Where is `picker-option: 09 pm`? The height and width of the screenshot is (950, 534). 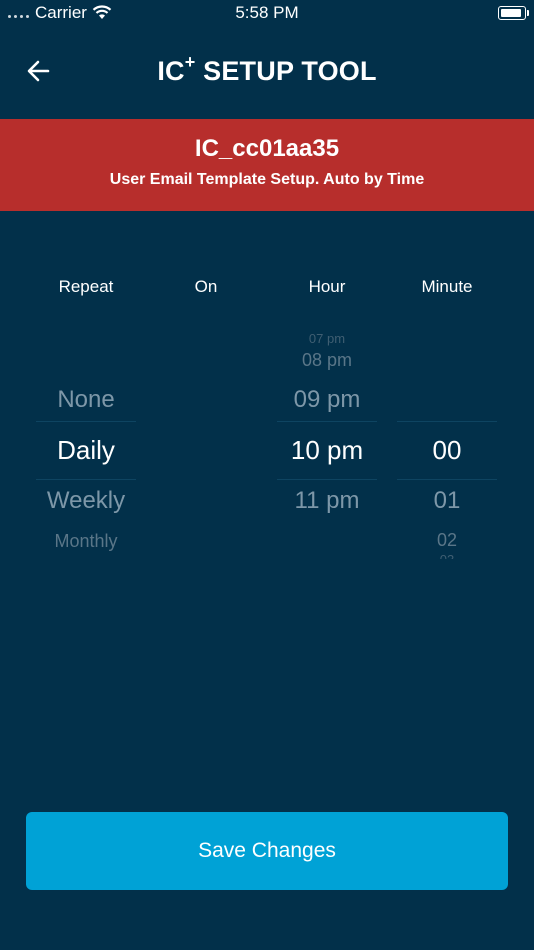 picker-option: 09 pm is located at coordinates (327, 400).